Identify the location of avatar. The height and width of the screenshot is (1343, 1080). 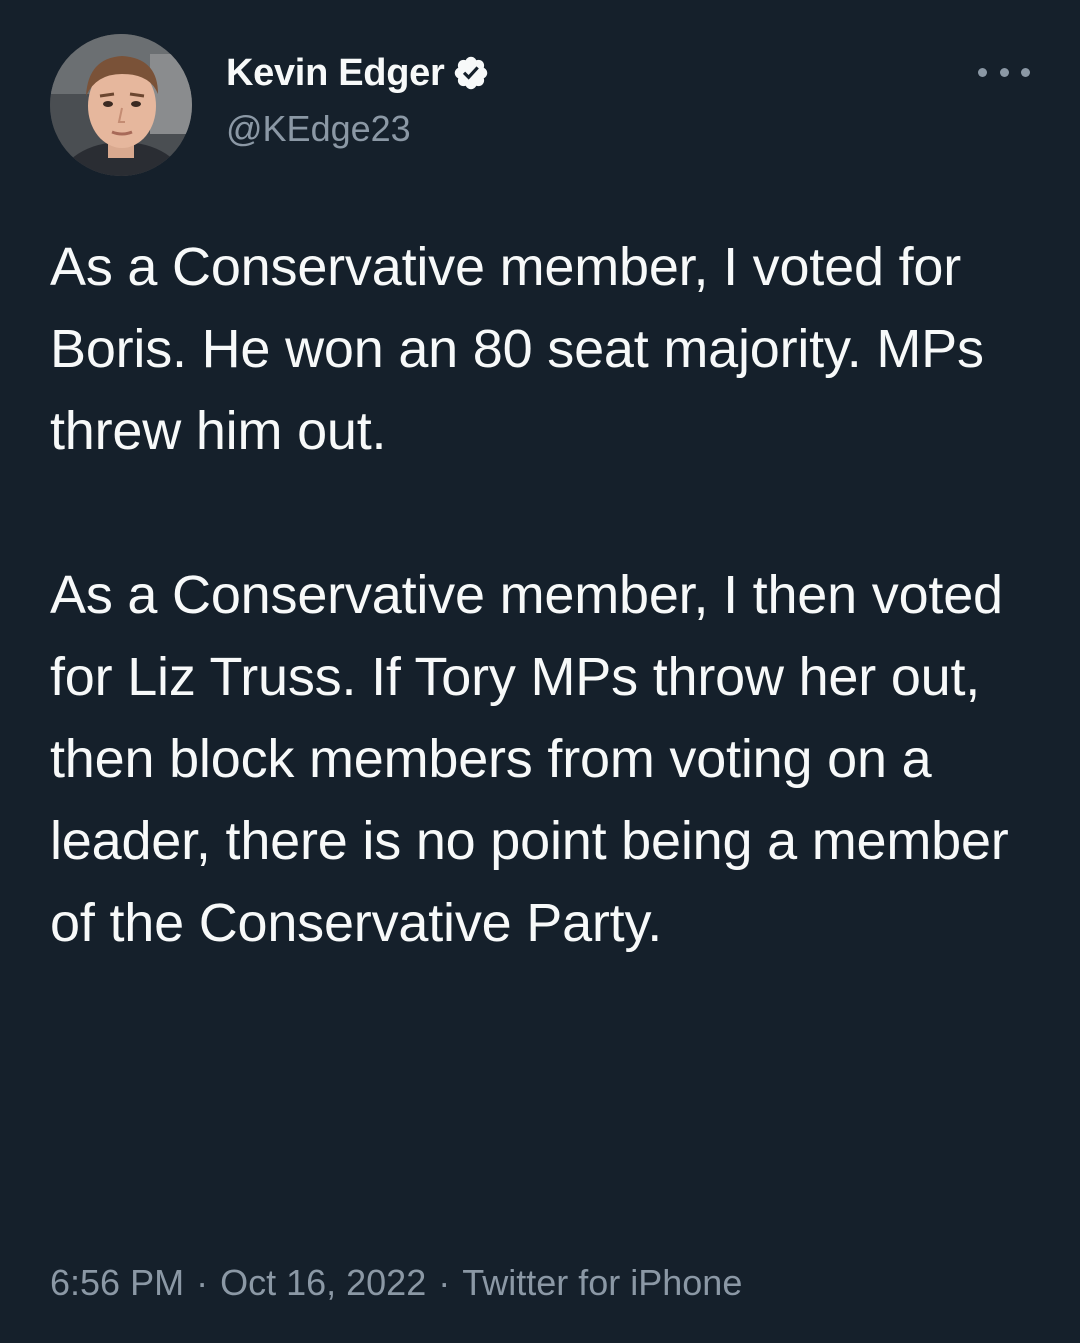
(121, 105).